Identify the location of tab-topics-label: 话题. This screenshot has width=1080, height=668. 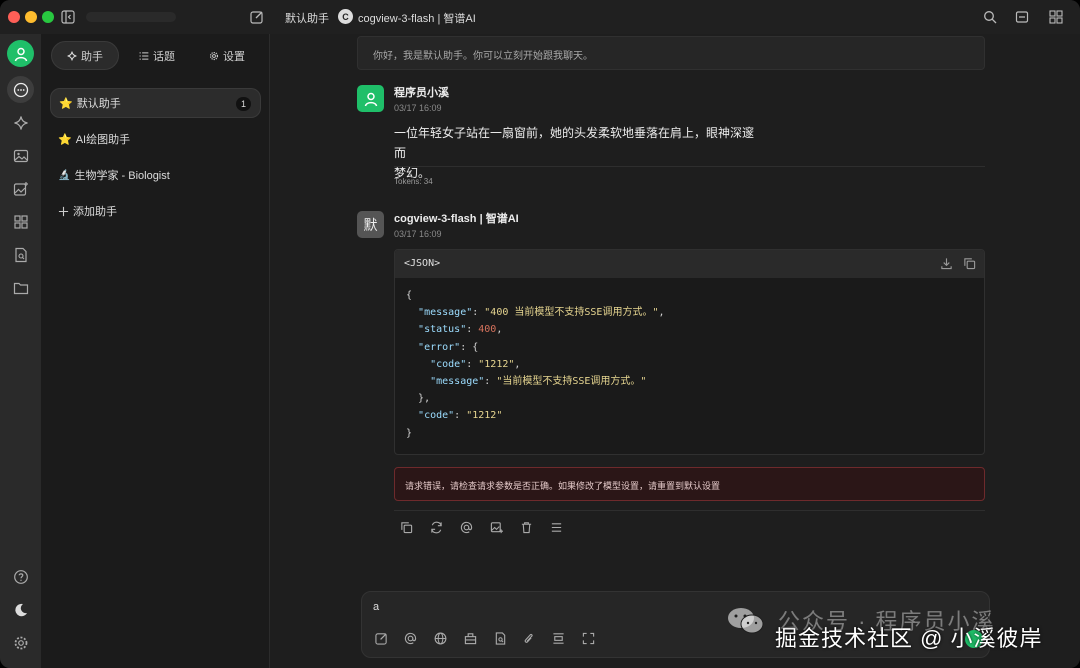
(164, 56).